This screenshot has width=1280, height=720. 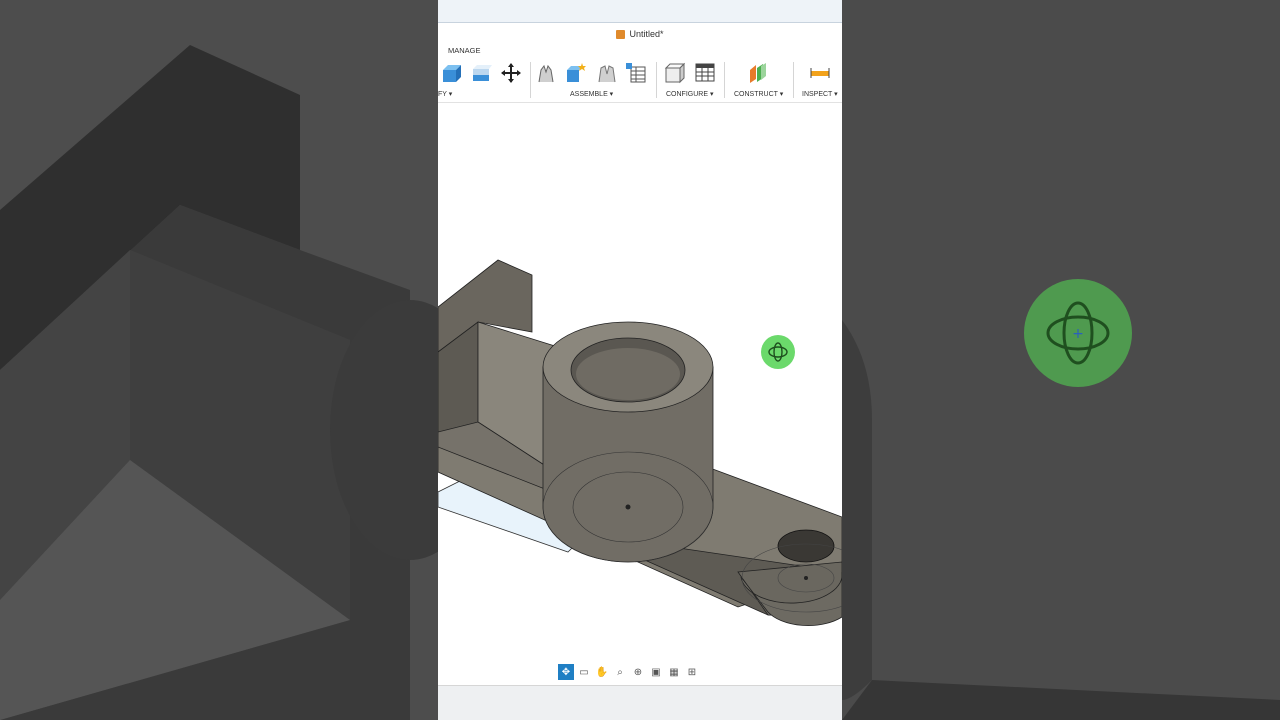 I want to click on orbit-icon, so click(x=778, y=352).